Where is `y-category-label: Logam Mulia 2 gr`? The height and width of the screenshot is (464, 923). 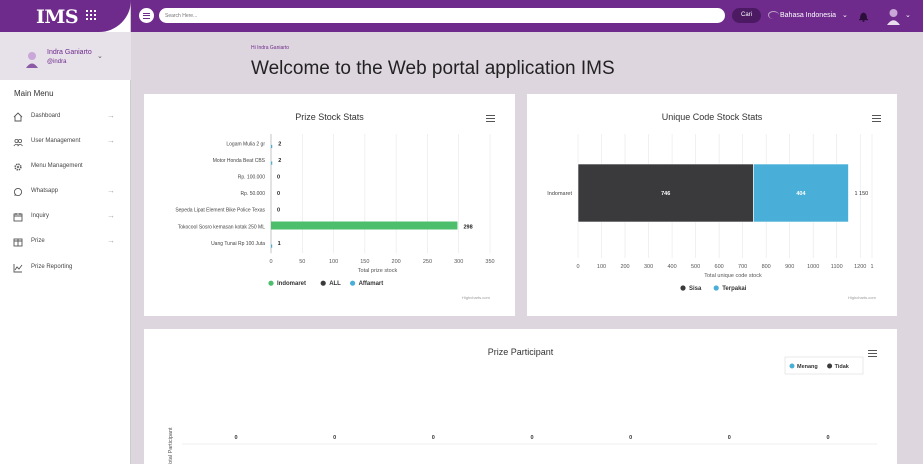 y-category-label: Logam Mulia 2 gr is located at coordinates (245, 144).